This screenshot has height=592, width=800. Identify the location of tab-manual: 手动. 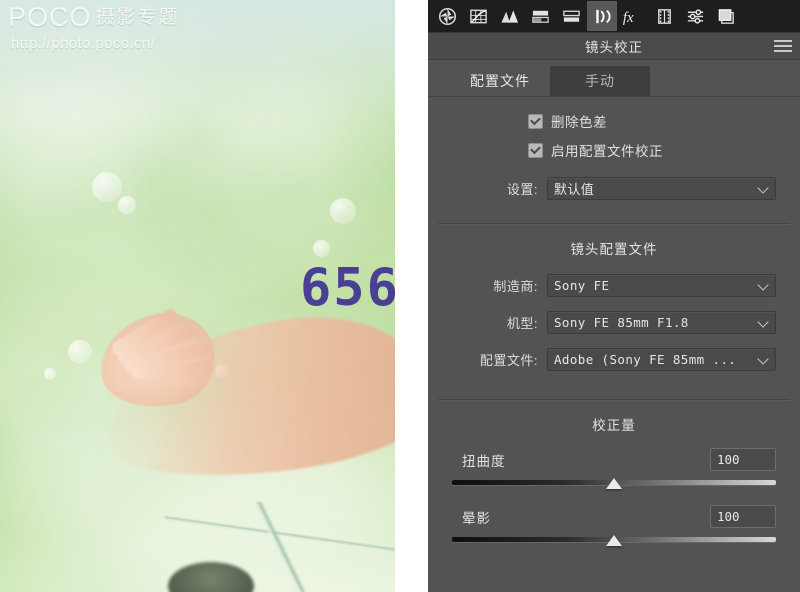
(600, 81).